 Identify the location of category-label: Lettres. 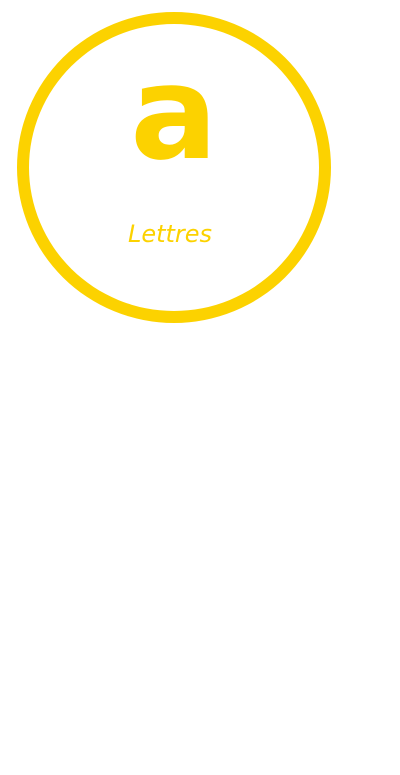
(170, 234).